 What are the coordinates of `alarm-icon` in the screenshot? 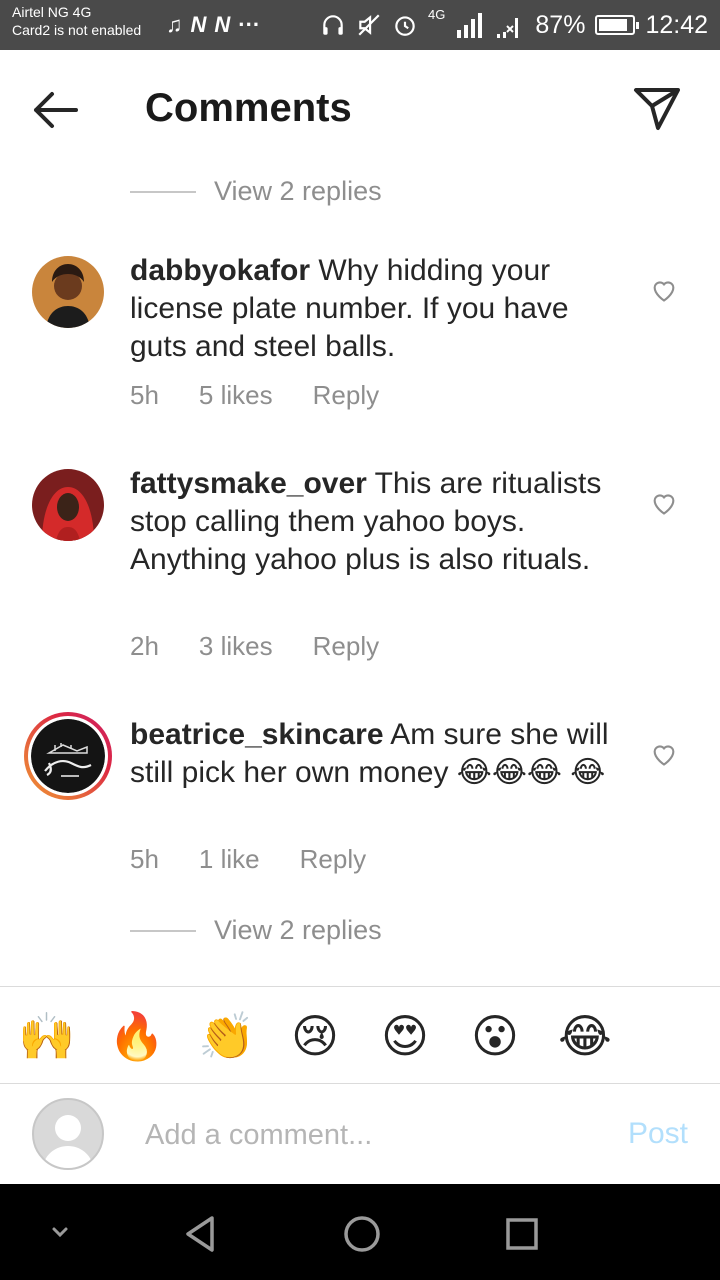 It's located at (405, 26).